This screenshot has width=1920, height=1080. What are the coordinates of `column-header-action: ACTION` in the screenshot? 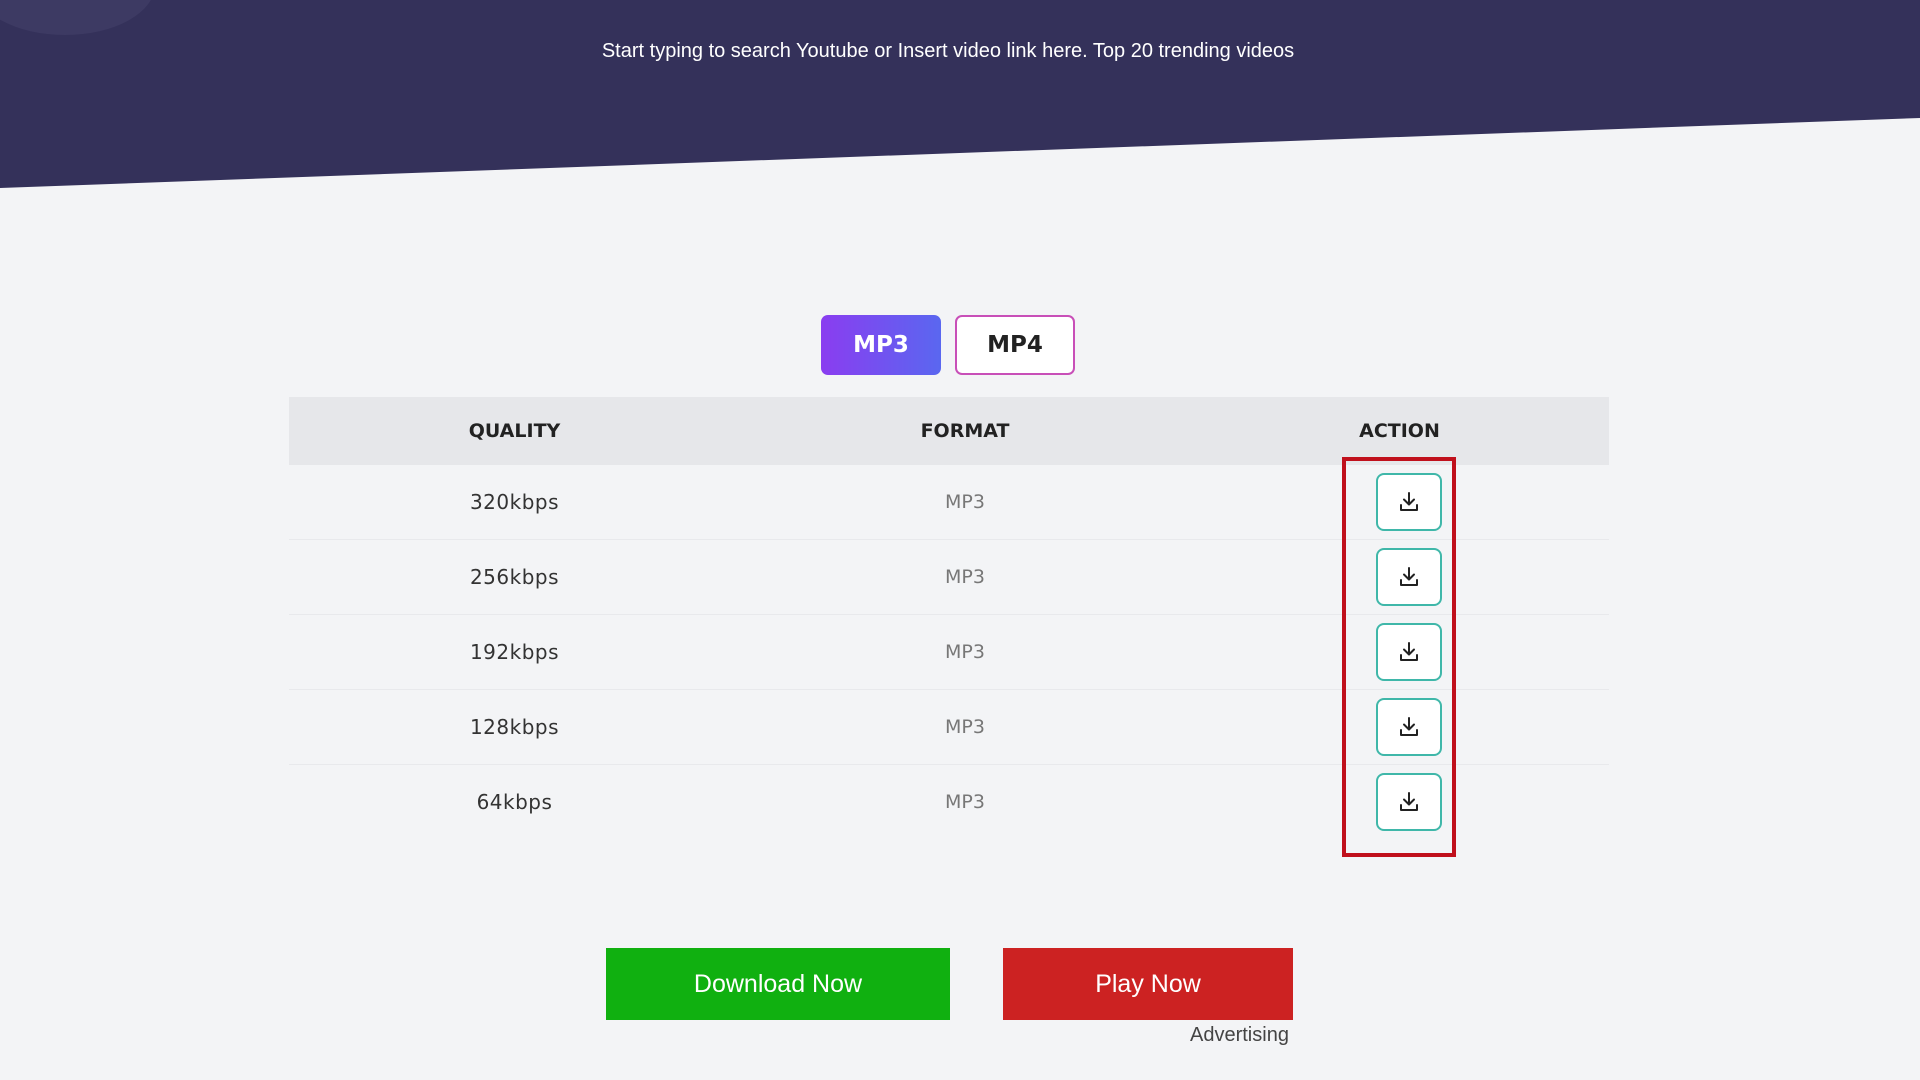 It's located at (1399, 431).